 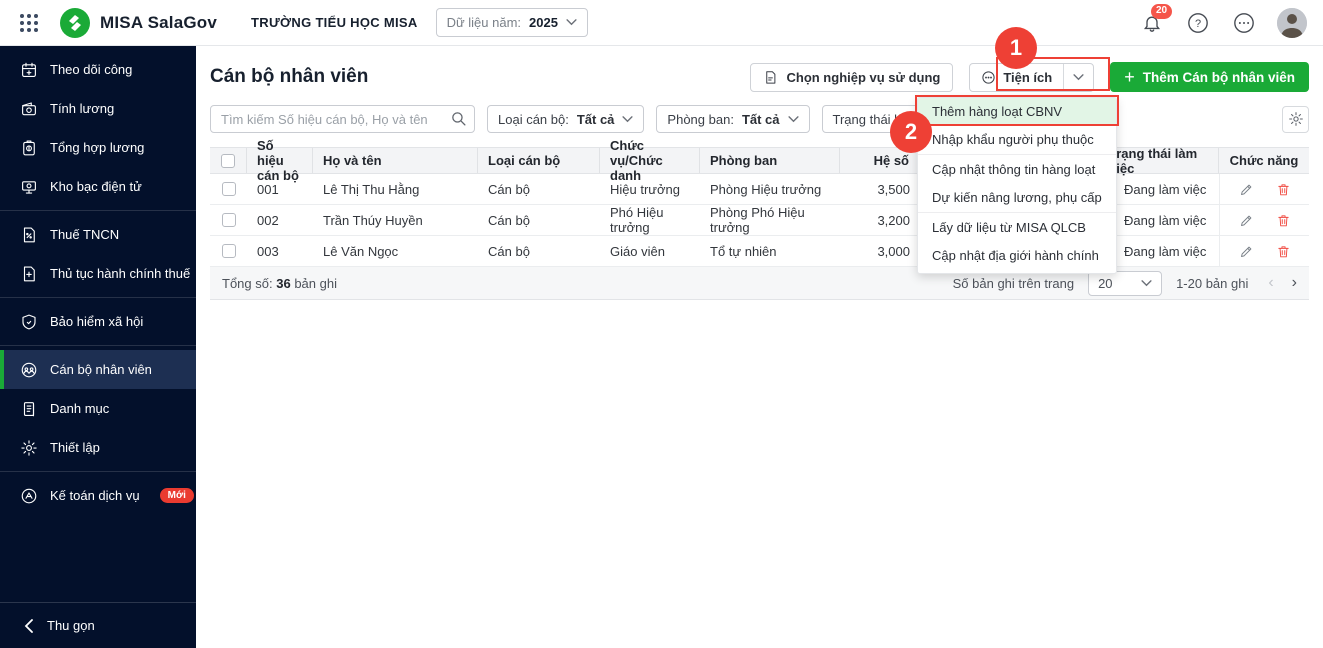 I want to click on sidebar-item-label: Tổng hợp lương, so click(x=97, y=147).